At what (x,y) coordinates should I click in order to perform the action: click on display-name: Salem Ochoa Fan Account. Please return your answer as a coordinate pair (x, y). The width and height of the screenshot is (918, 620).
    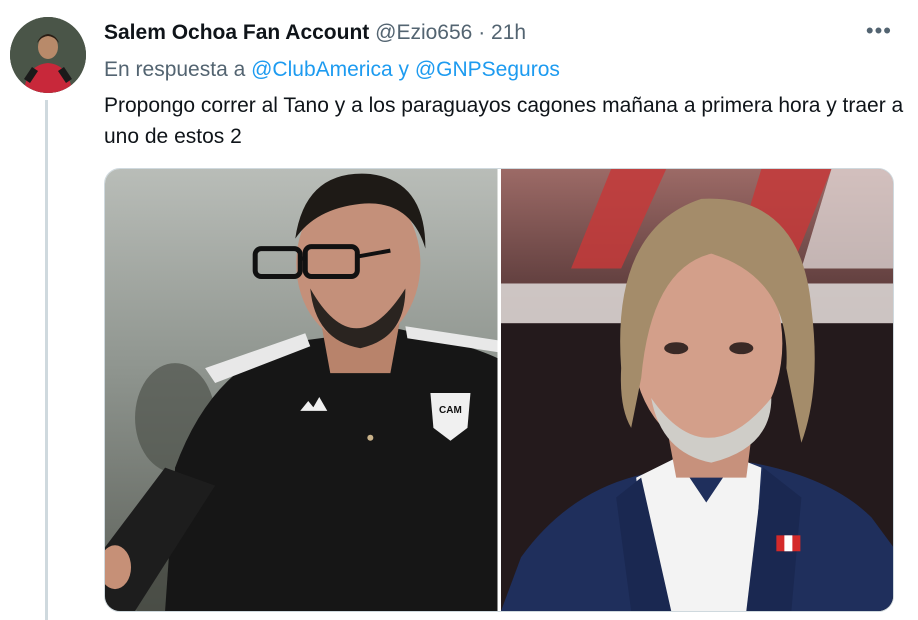
    Looking at the image, I should click on (236, 32).